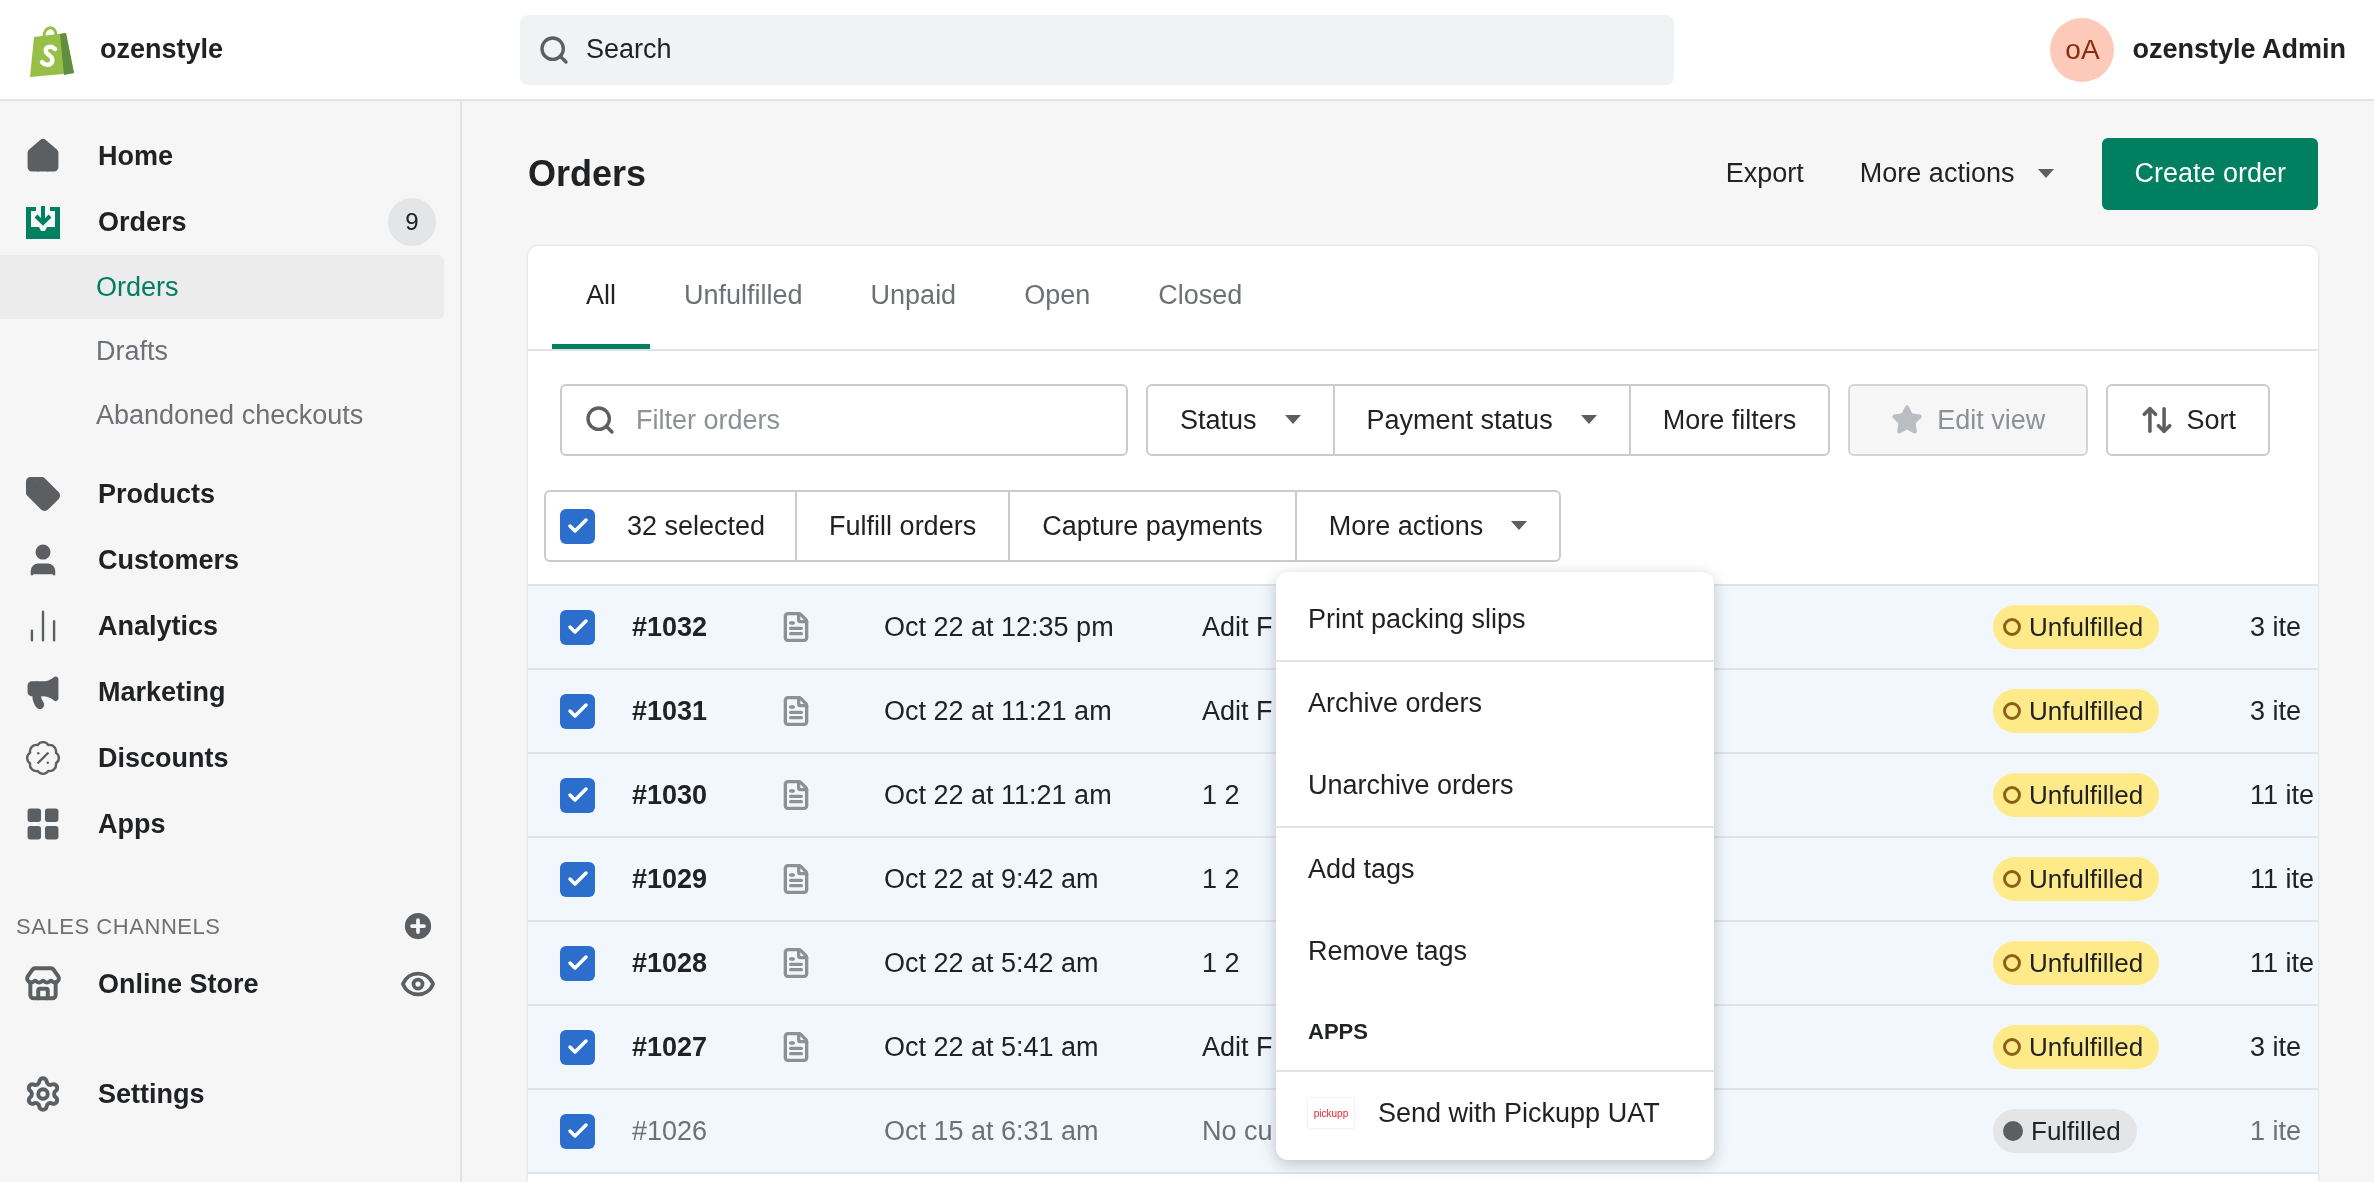  Describe the element at coordinates (992, 963) in the screenshot. I see `table-cell-text: Oct 22 at 5:42 am` at that location.